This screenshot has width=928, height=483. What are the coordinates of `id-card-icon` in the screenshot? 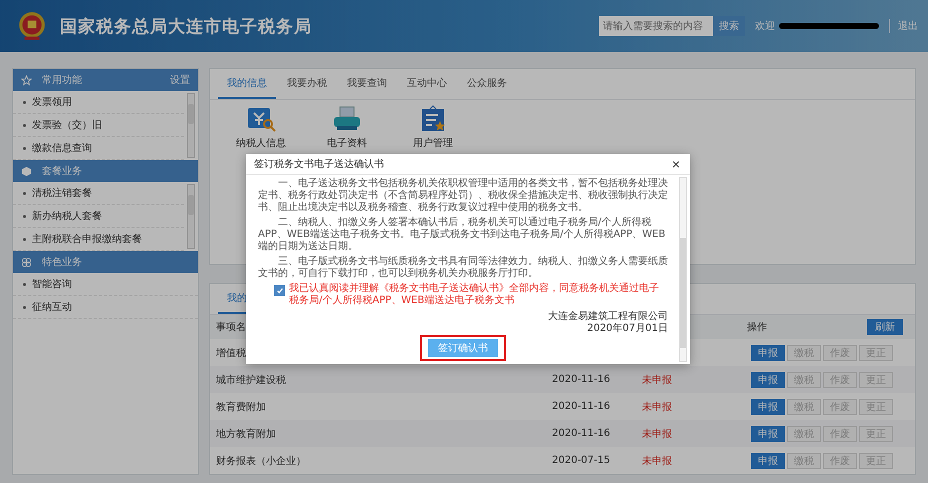 It's located at (261, 119).